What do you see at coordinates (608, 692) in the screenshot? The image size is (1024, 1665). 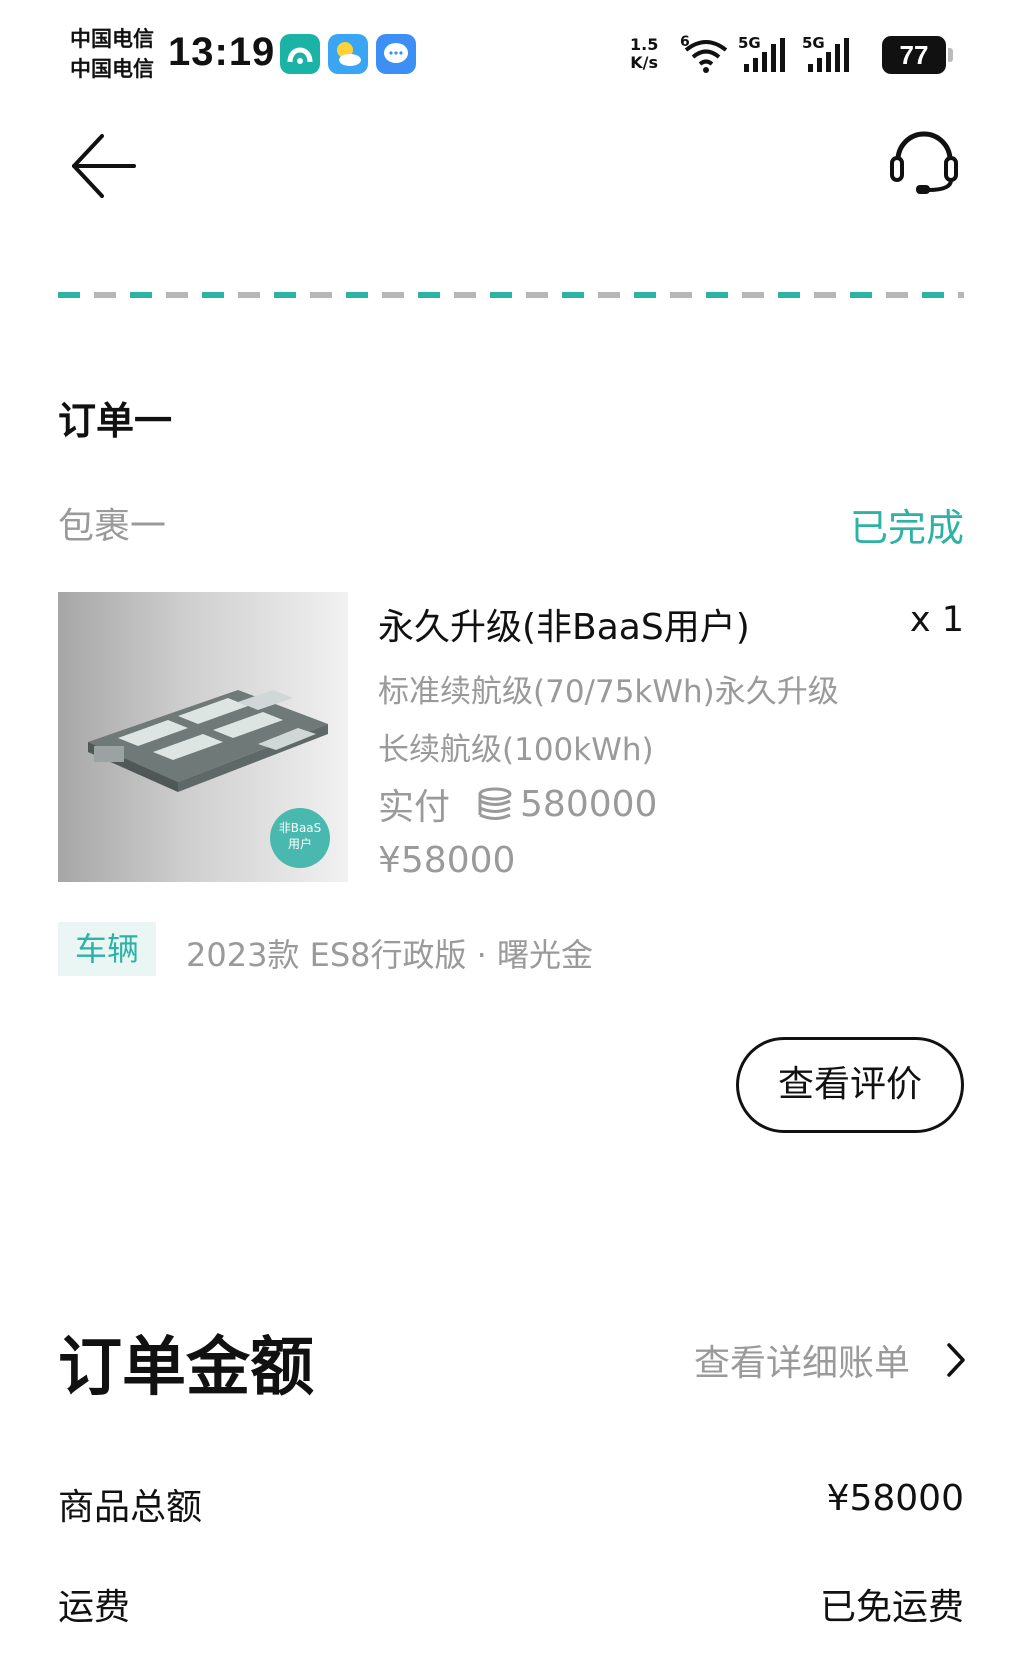 I see `product-spec-from: 标准续航级(70/75kWh)永久升级` at bounding box center [608, 692].